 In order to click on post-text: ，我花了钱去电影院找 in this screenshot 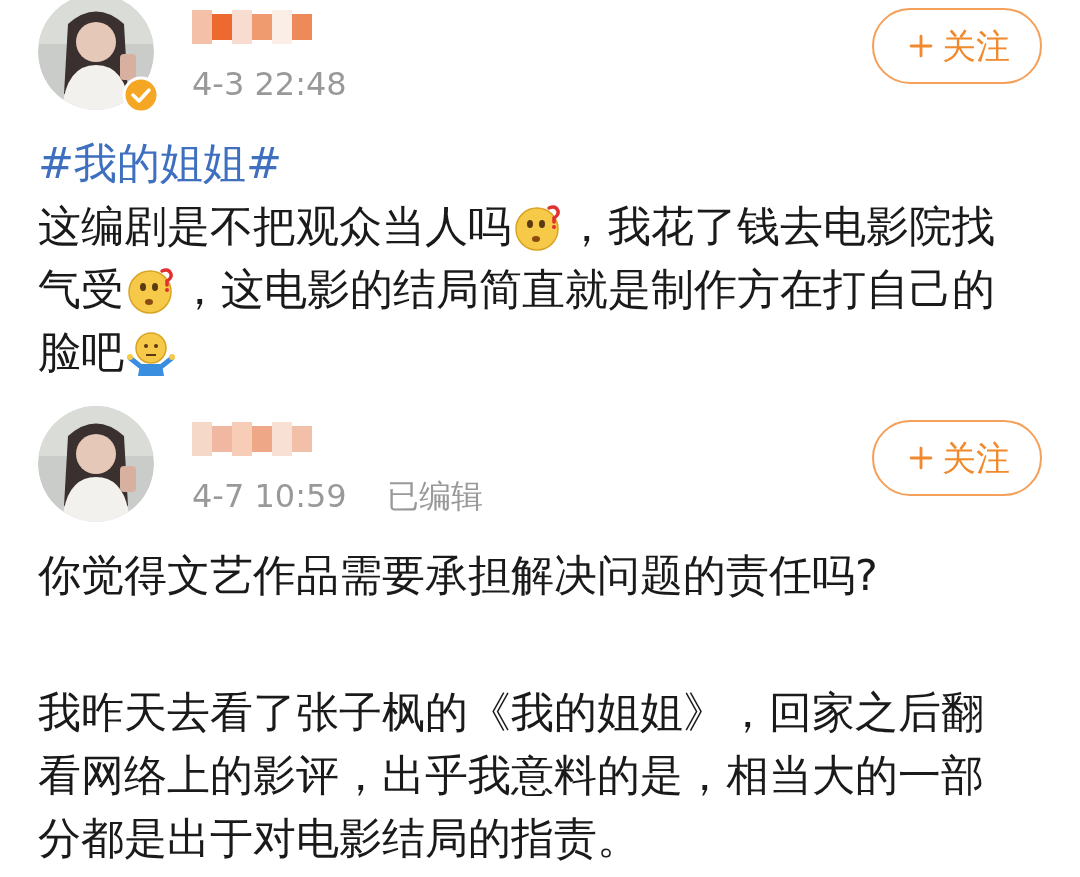, I will do `click(780, 227)`.